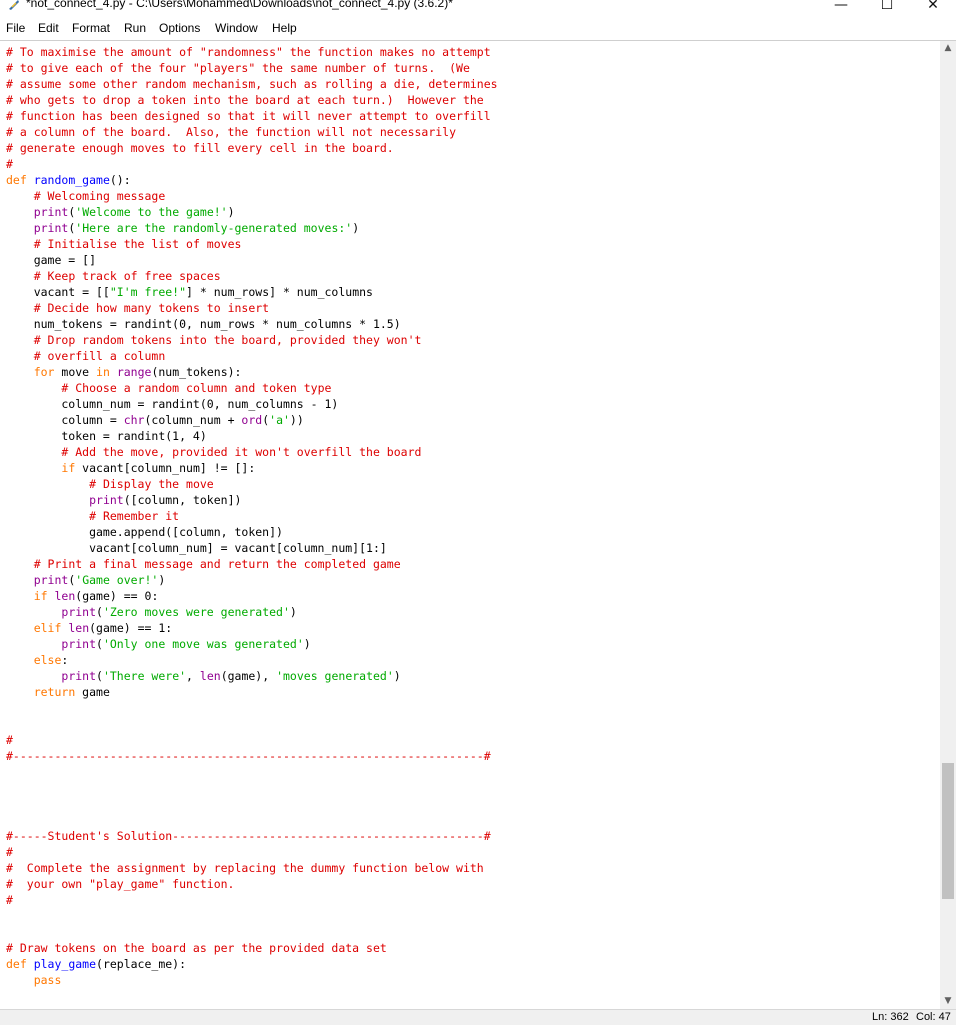 The height and width of the screenshot is (1025, 956). Describe the element at coordinates (117, 580) in the screenshot. I see `code-token: 'Game over!'` at that location.